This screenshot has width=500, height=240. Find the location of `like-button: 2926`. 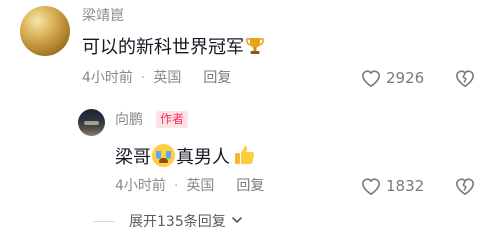

like-button: 2926 is located at coordinates (392, 78).